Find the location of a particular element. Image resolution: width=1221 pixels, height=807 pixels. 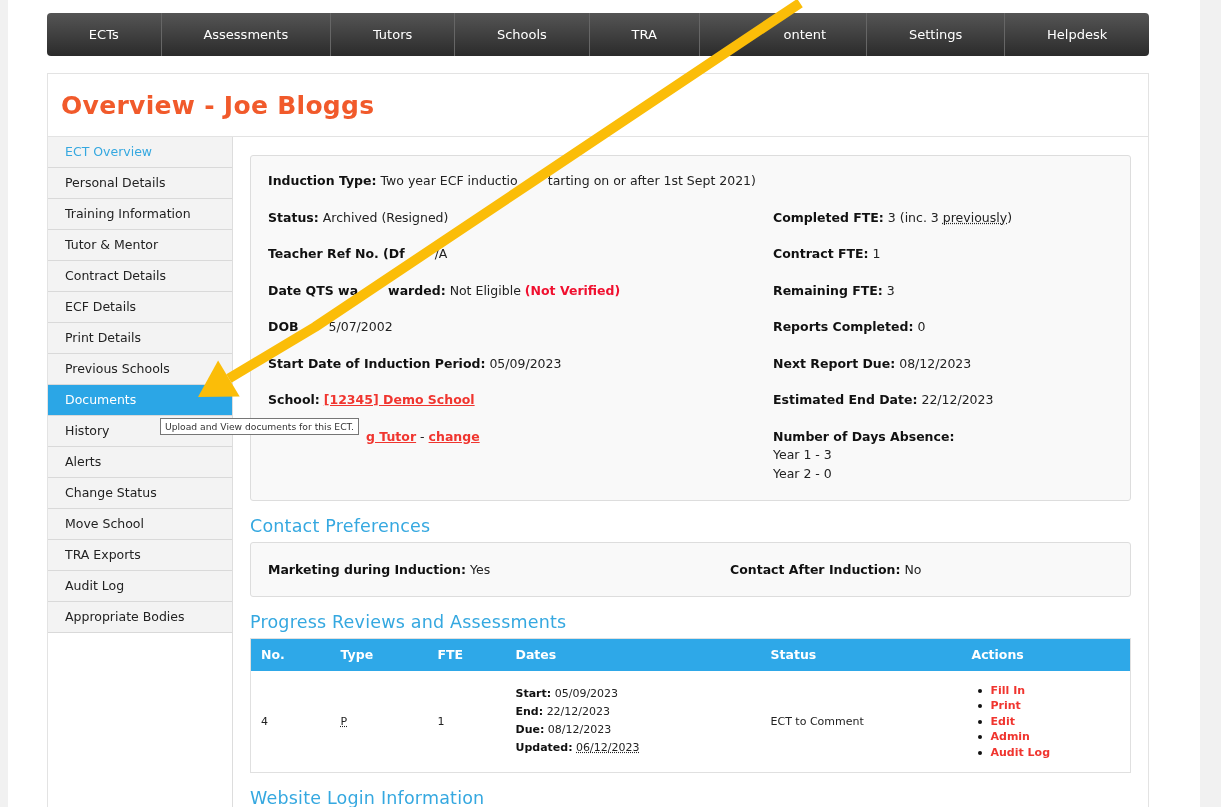

field-value: 05/09/2023 is located at coordinates (525, 363).